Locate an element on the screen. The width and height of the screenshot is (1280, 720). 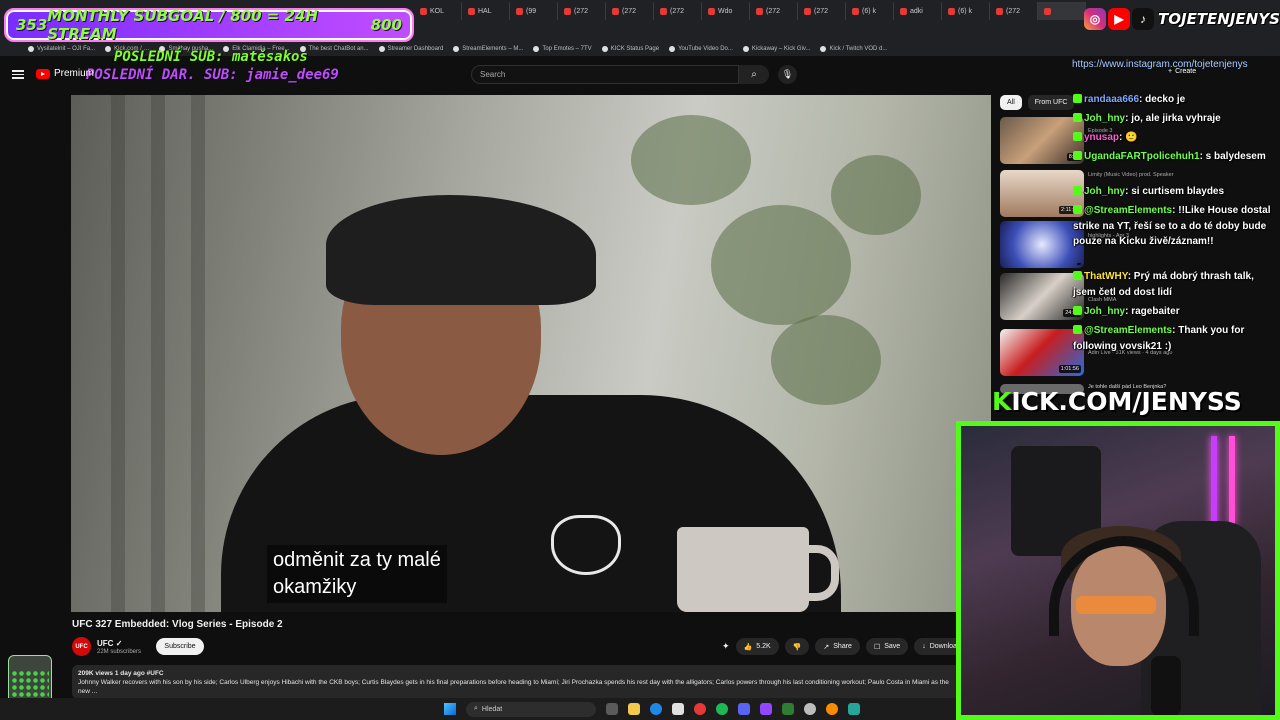
youtube-logo: Premium is located at coordinates (65, 73).